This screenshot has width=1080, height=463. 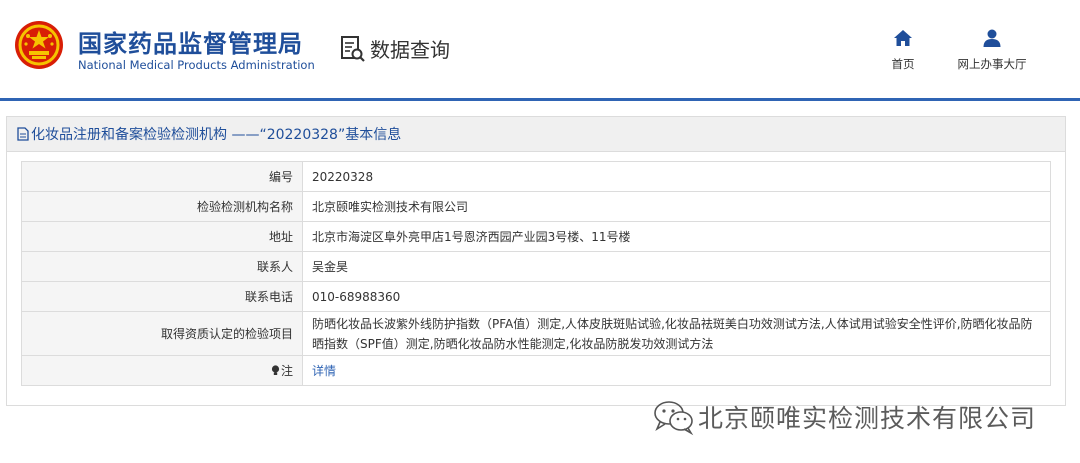 I want to click on brand-title-en: National Medical Products Administration, so click(x=196, y=65).